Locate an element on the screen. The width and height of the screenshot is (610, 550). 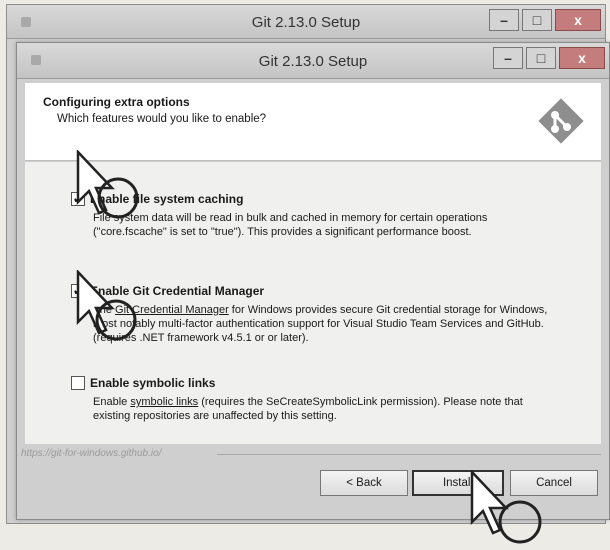
back-button: < Back is located at coordinates (364, 483).